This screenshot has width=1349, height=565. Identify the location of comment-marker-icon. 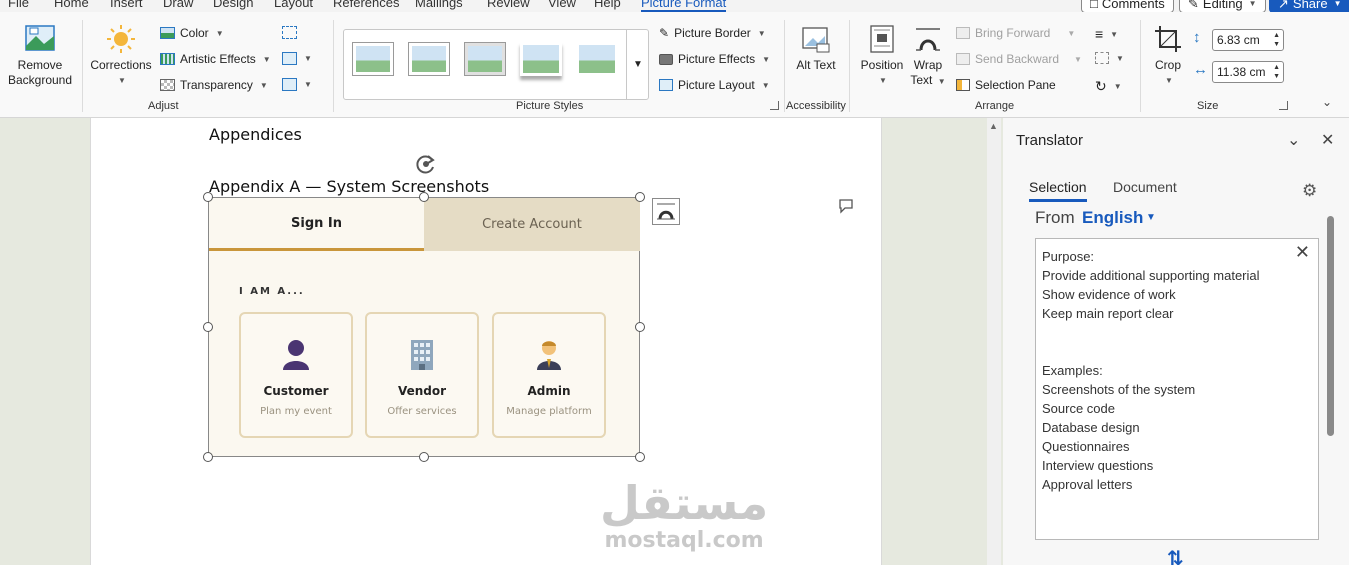
(846, 206).